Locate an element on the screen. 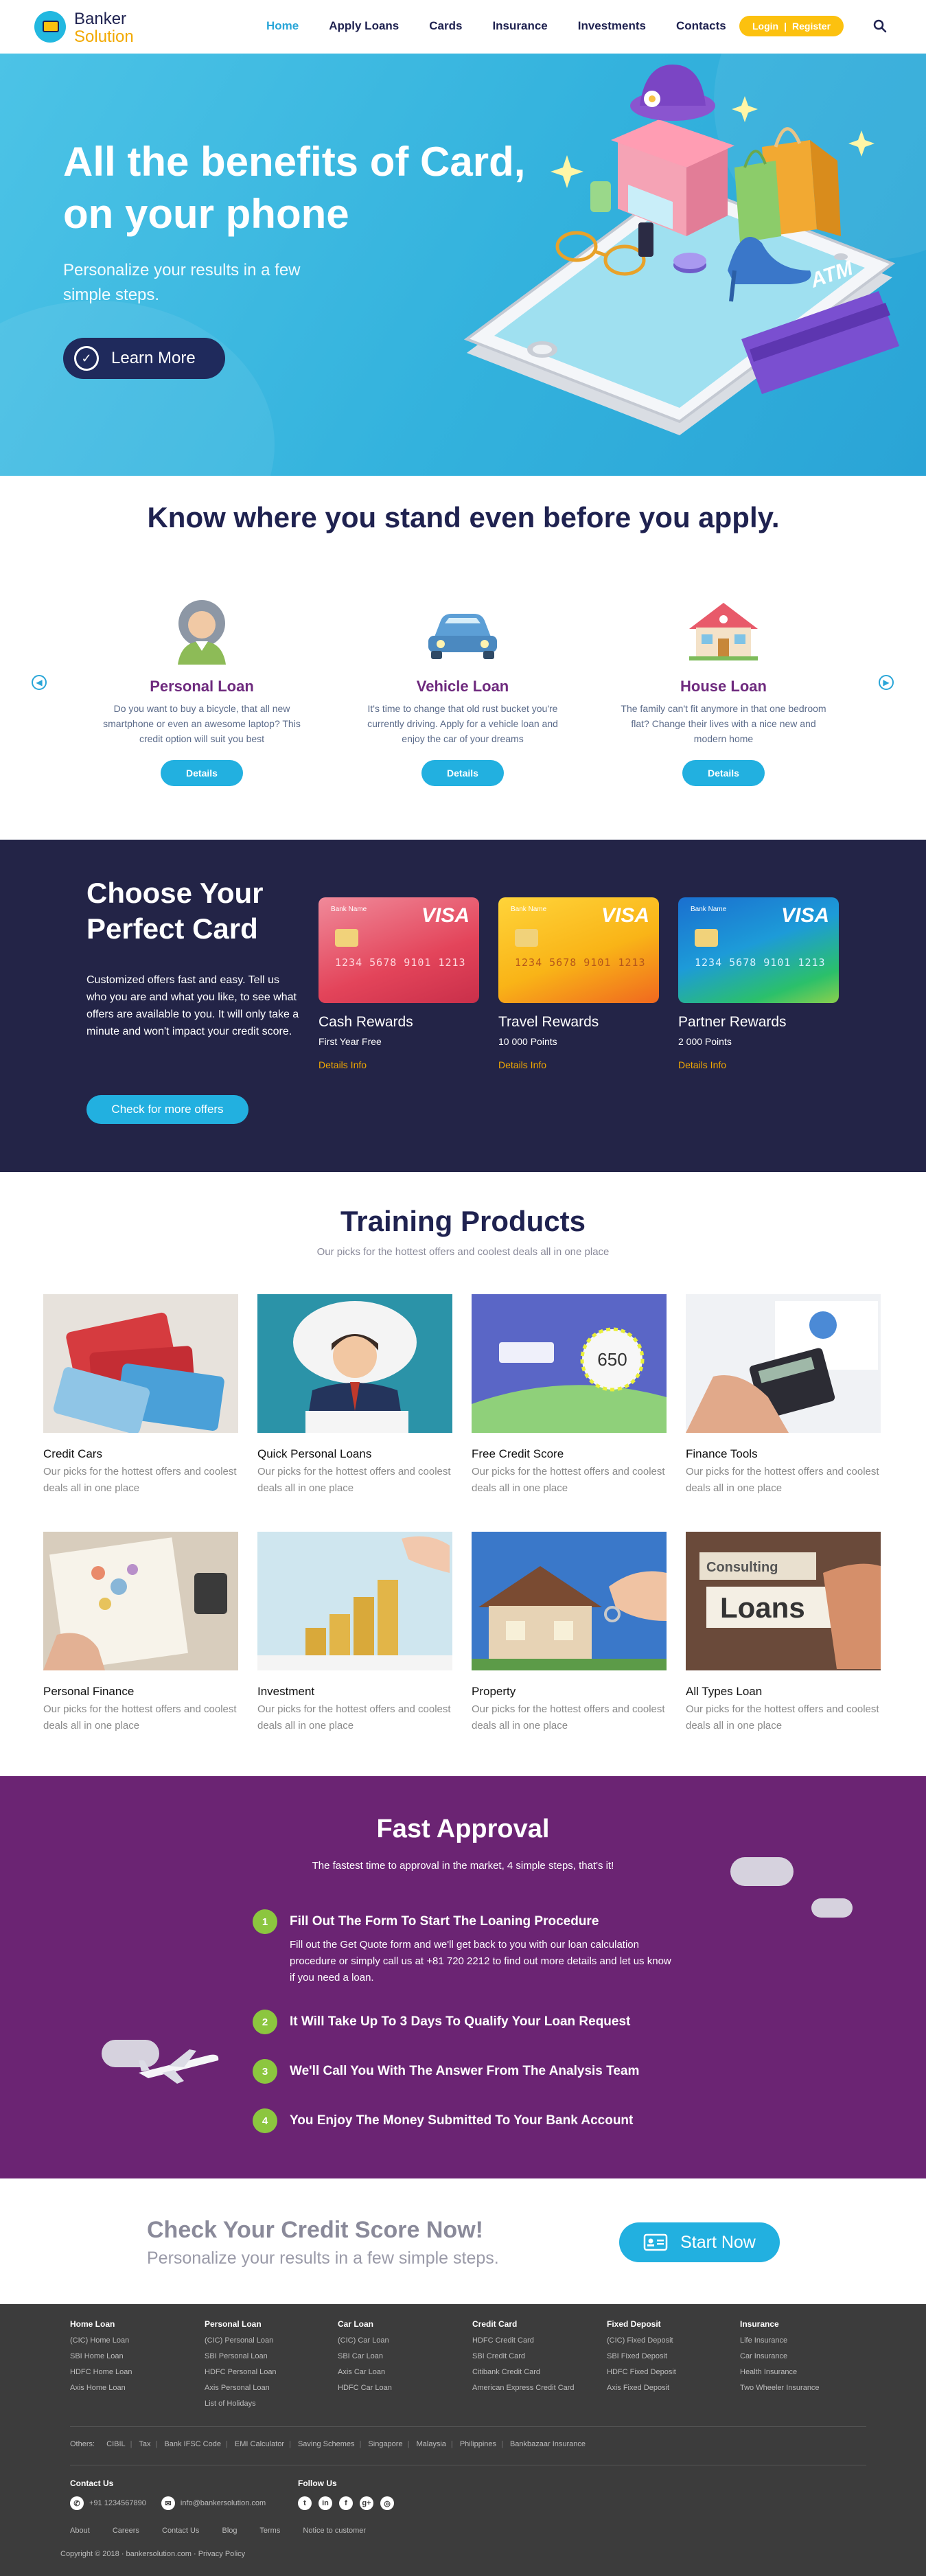 This screenshot has width=926, height=2576. credit-card-image: Bank Name VISA 1234 5678 9101 1213 is located at coordinates (399, 950).